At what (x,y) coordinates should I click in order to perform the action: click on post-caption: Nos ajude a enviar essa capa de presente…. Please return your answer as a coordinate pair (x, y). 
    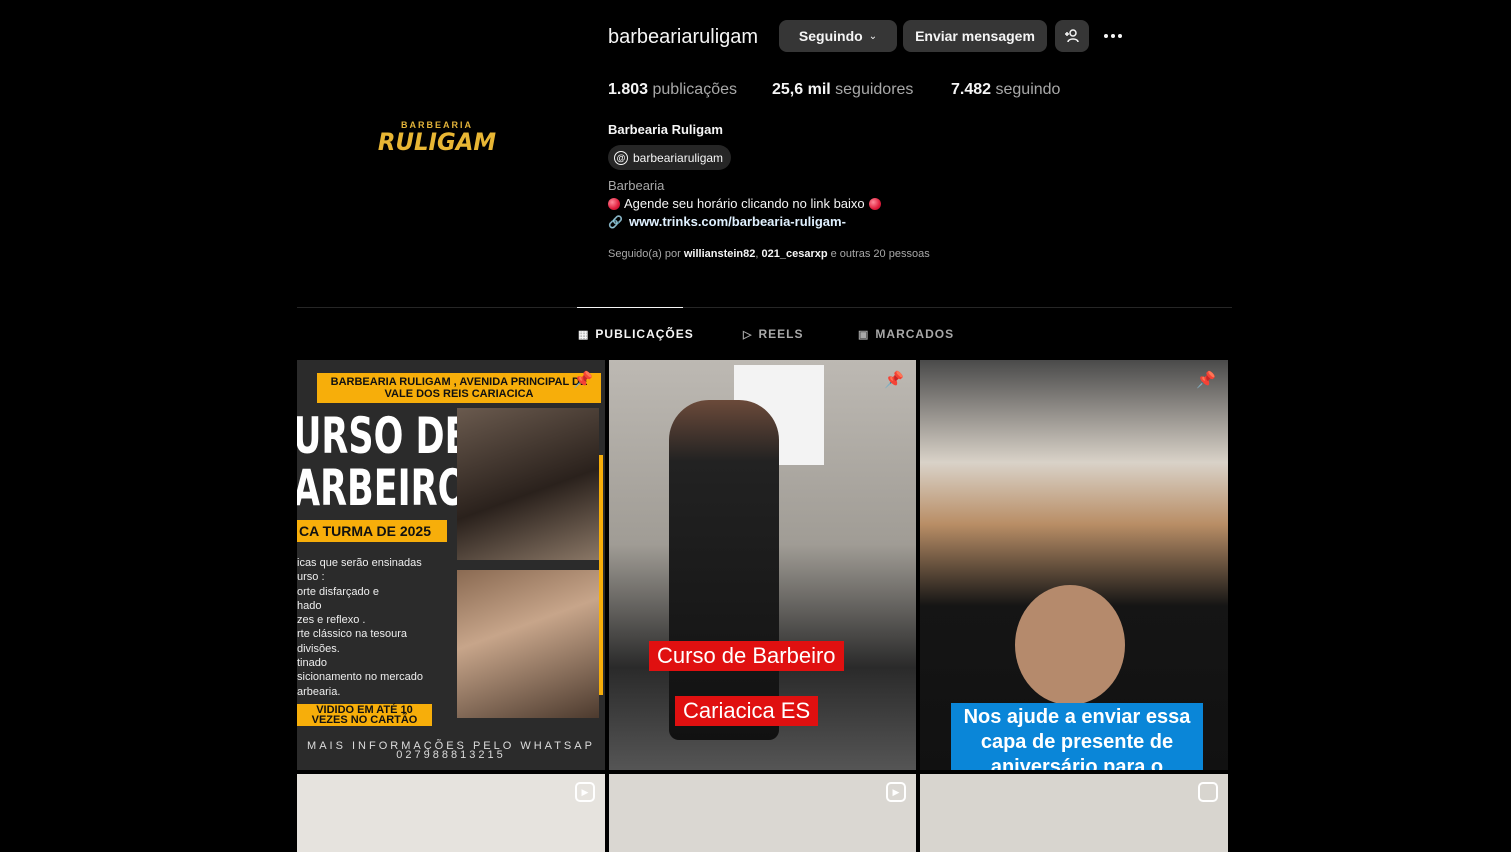
    Looking at the image, I should click on (1077, 736).